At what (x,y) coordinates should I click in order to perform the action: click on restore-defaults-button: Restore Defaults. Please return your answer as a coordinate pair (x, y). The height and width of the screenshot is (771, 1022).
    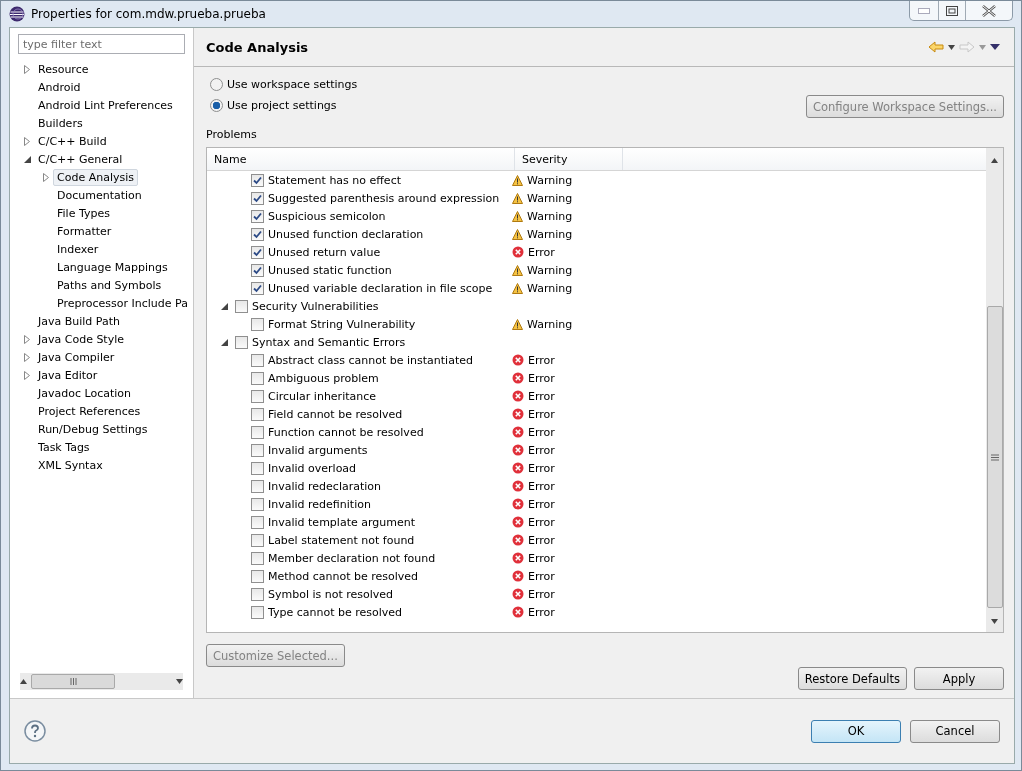
    Looking at the image, I should click on (852, 678).